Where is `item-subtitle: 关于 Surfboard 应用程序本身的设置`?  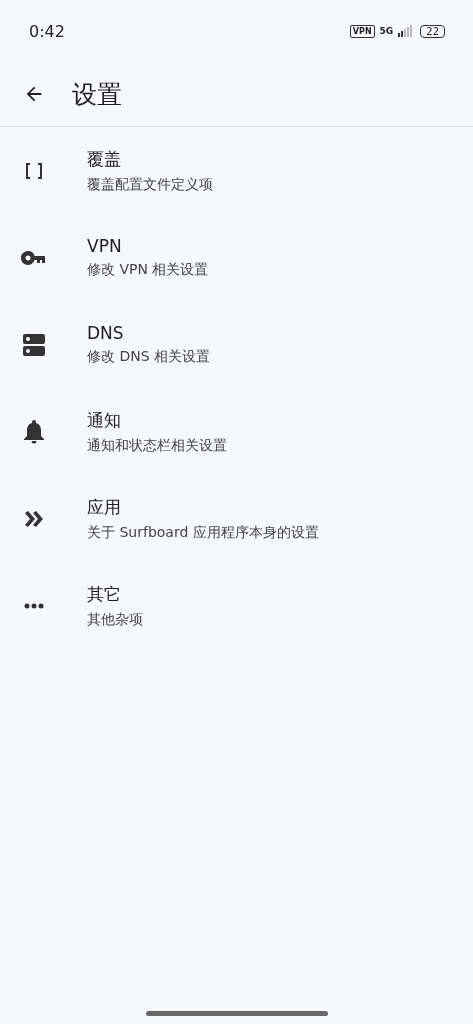 item-subtitle: 关于 Surfboard 应用程序本身的设置 is located at coordinates (203, 532).